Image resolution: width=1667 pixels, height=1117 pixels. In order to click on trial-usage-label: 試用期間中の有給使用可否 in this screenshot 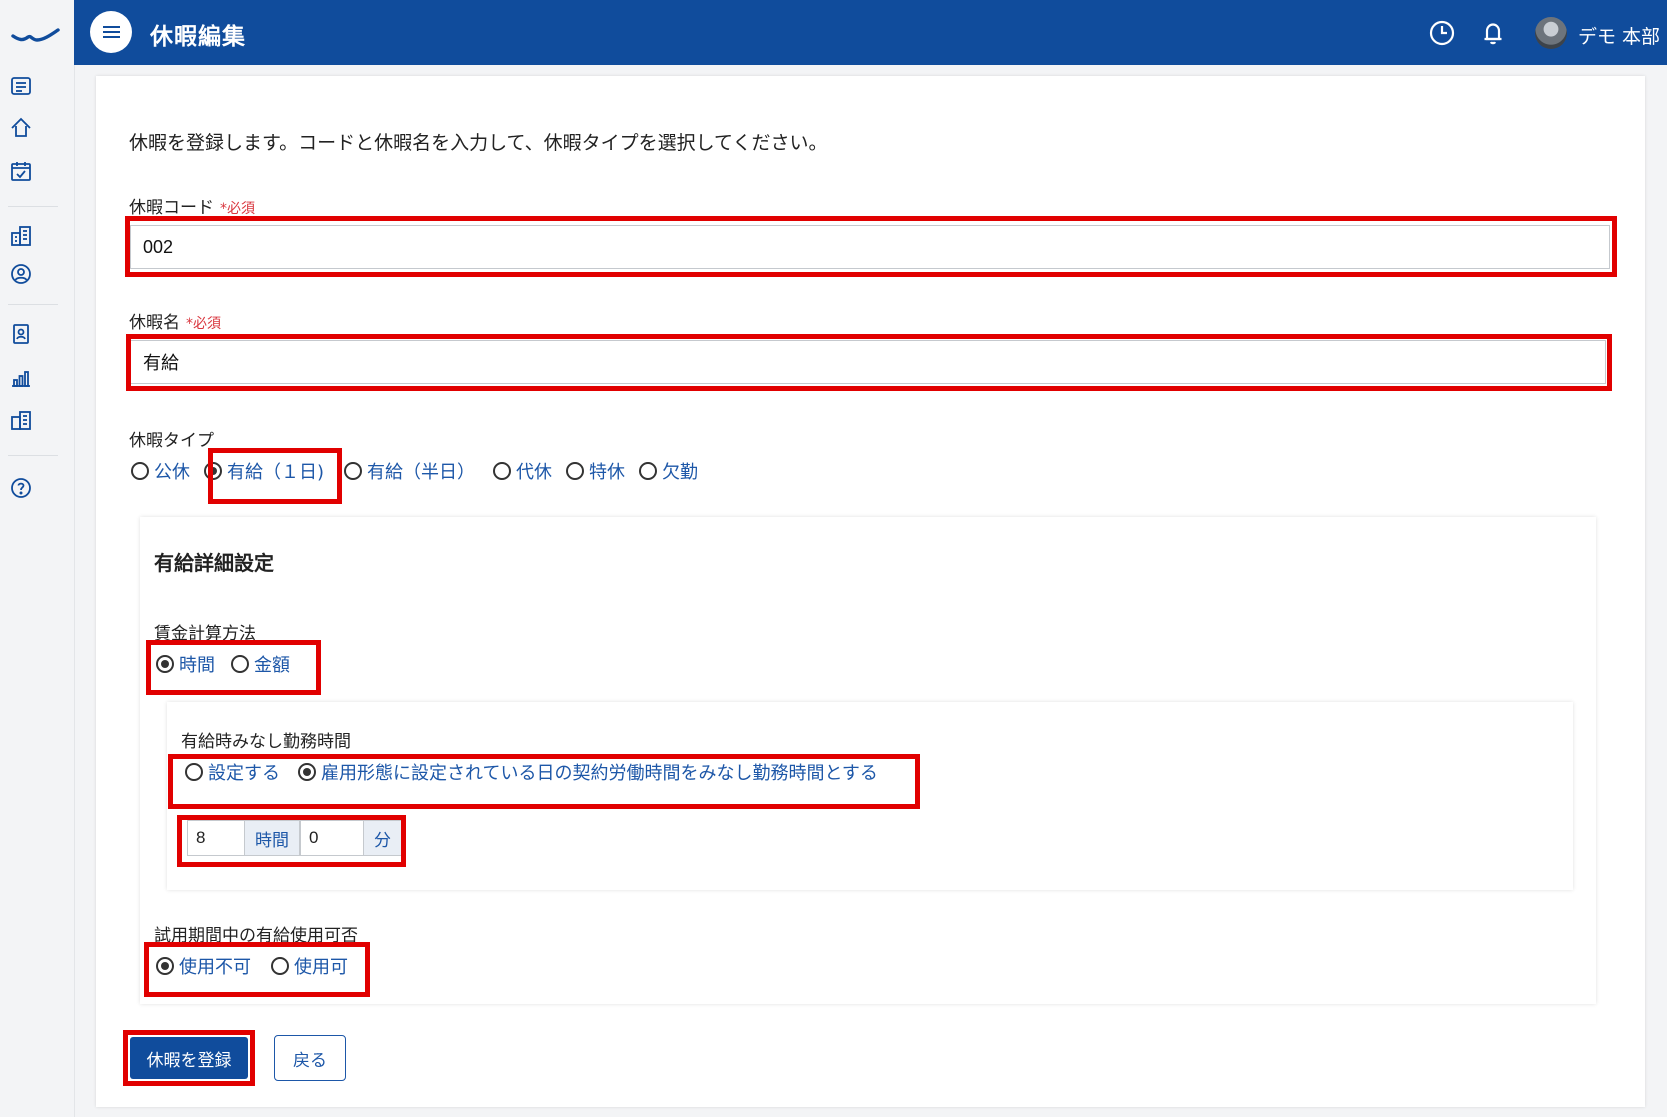, I will do `click(256, 936)`.